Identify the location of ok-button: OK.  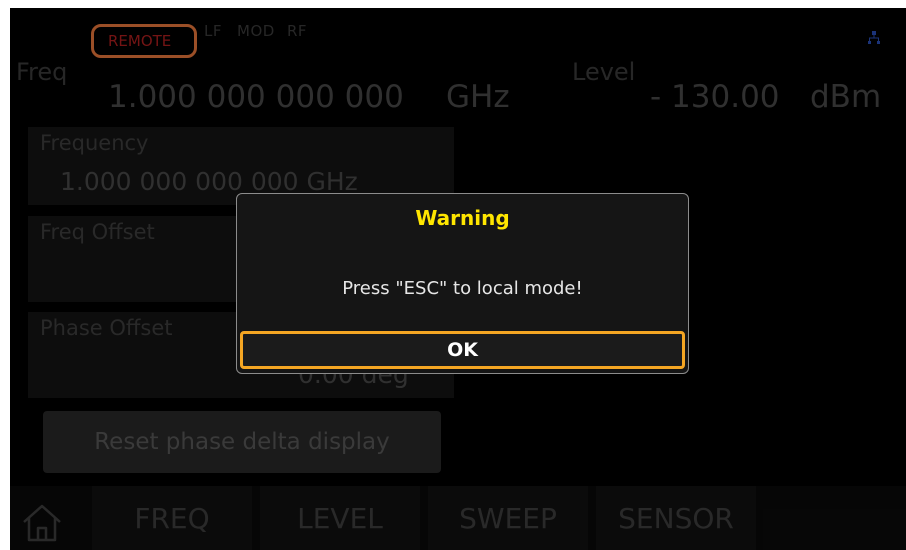
(462, 350).